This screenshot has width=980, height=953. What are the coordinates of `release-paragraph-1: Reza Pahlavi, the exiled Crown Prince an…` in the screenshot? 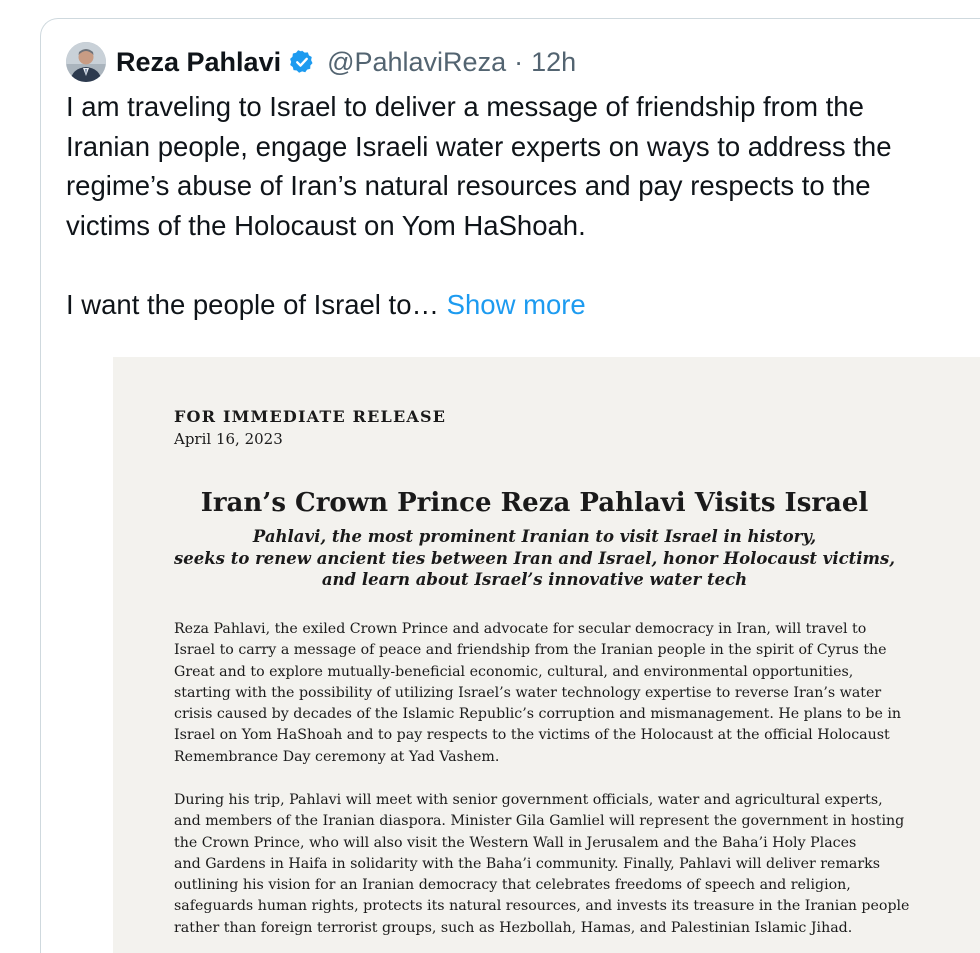 It's located at (564, 693).